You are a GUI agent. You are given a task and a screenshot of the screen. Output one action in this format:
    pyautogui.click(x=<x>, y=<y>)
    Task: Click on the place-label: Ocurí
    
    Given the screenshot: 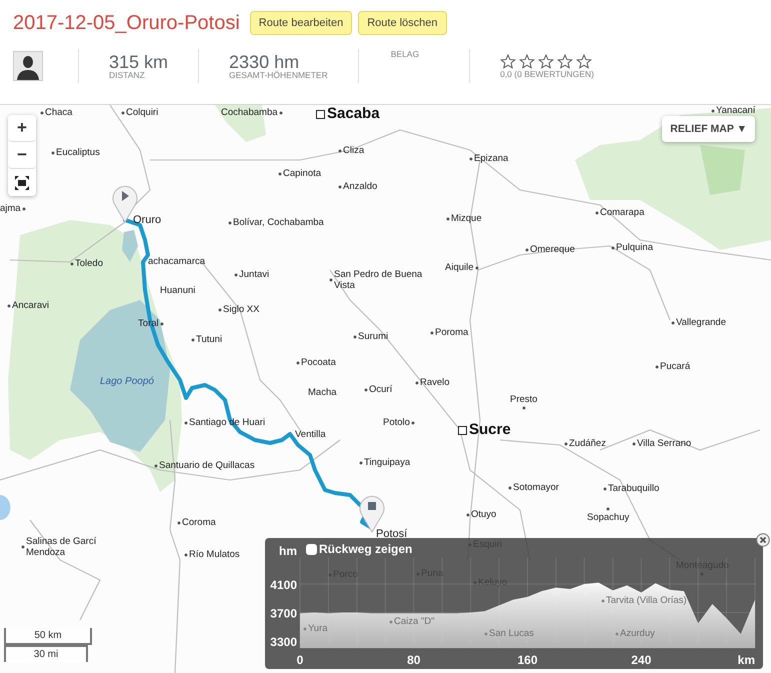 What is the action you would take?
    pyautogui.click(x=378, y=389)
    